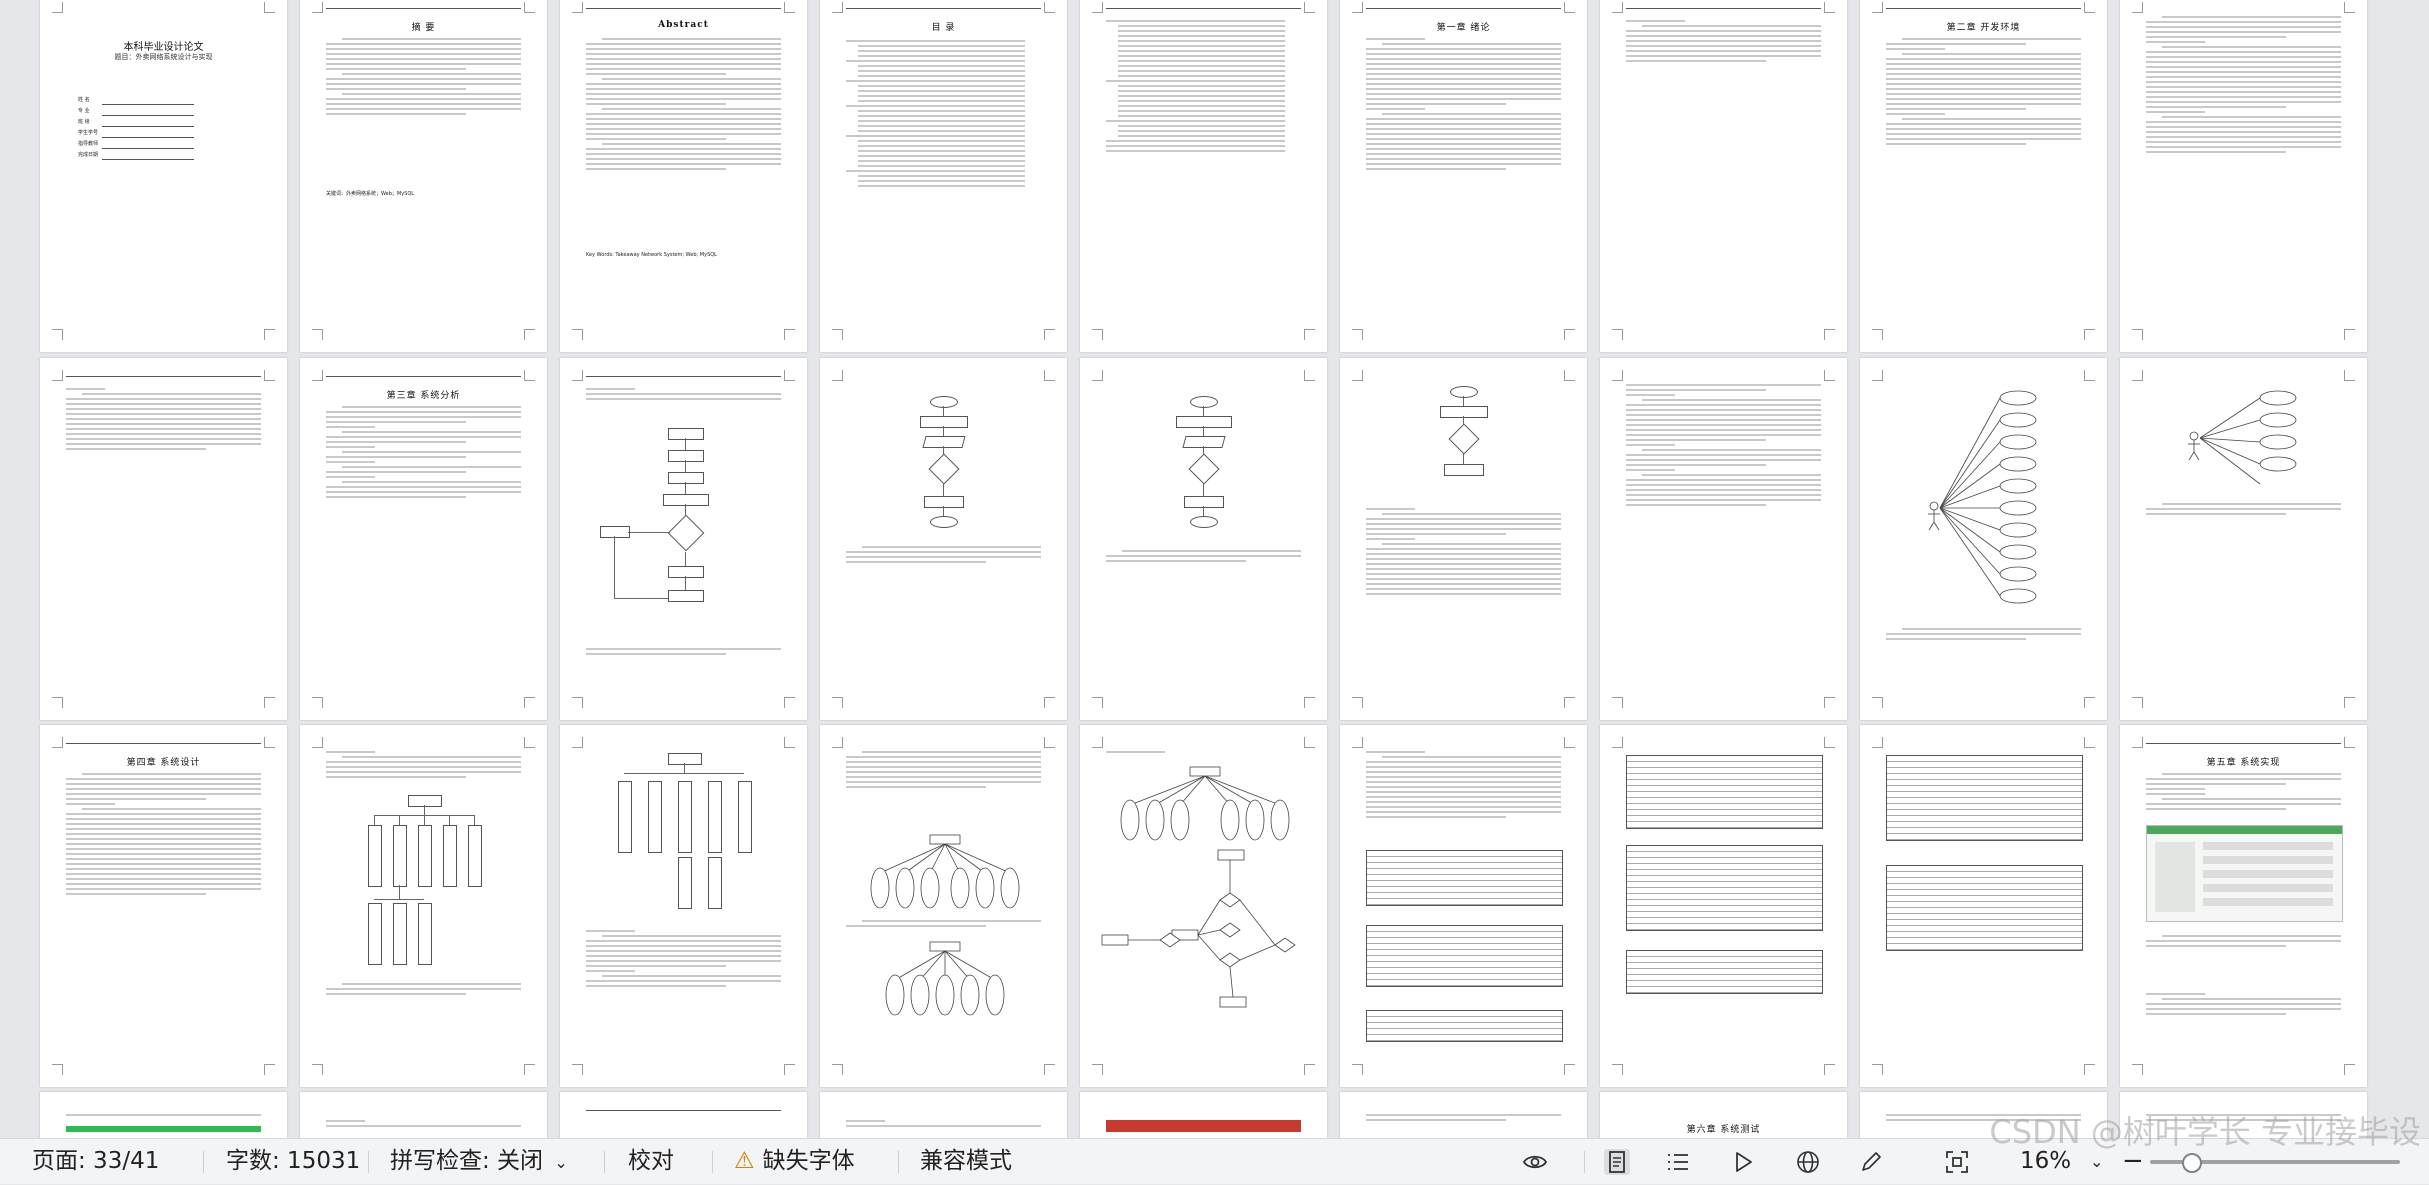  Describe the element at coordinates (84, 111) in the screenshot. I see `cover-field-major: 专 业` at that location.